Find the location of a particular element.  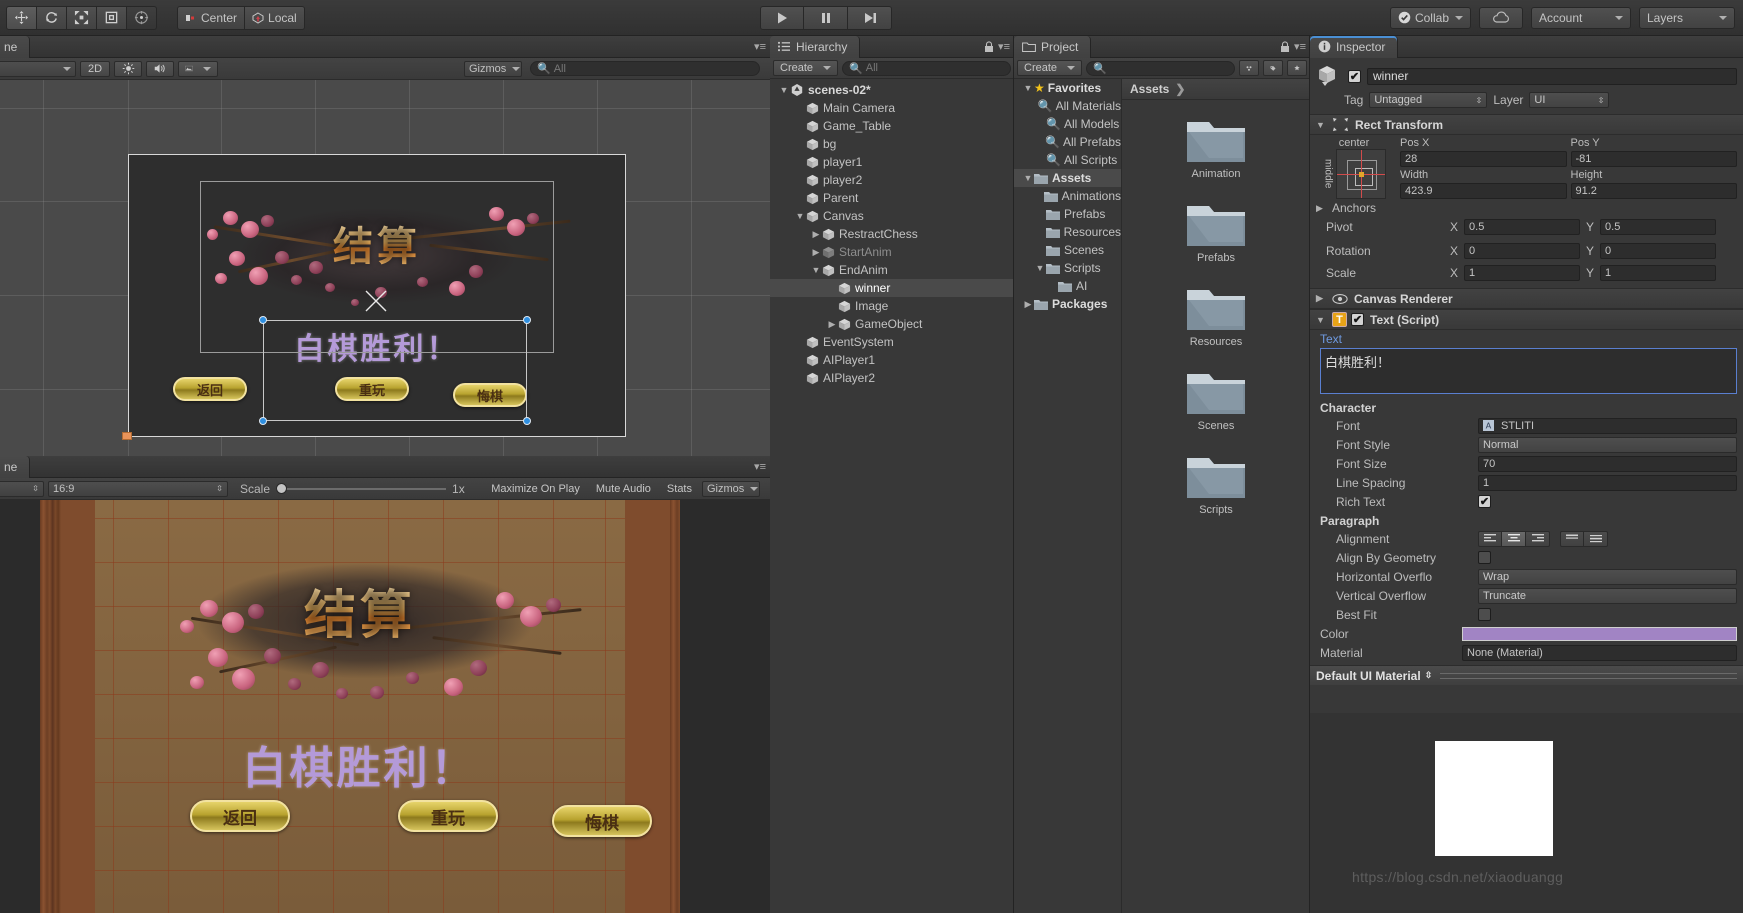

rich-text-checkbox: ✔ is located at coordinates (1484, 501).